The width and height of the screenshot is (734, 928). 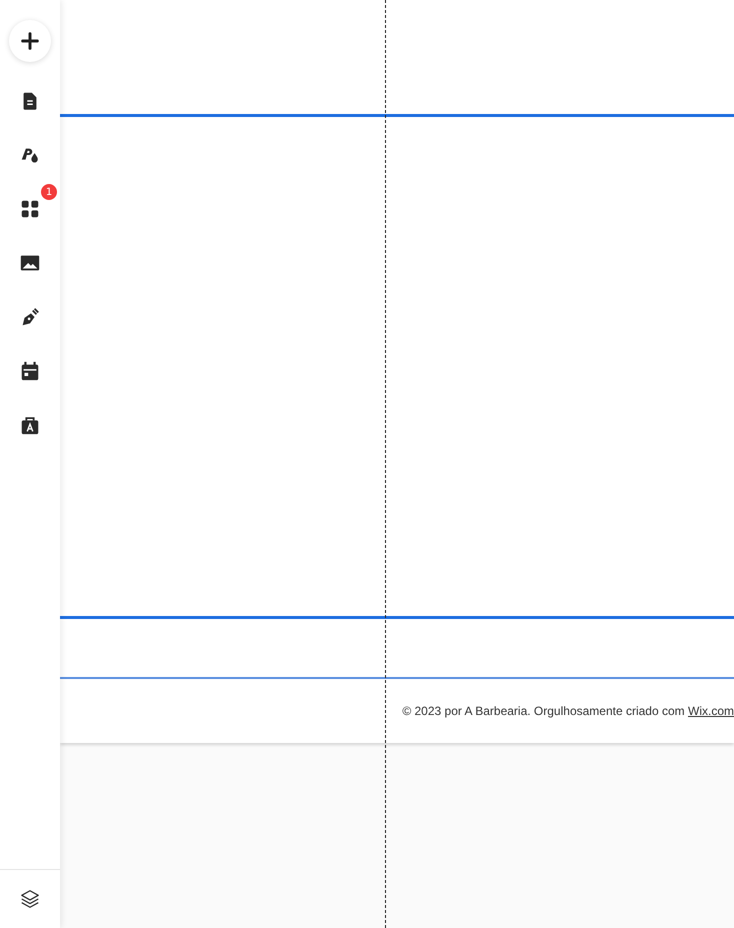 I want to click on briefcase-icon, so click(x=30, y=425).